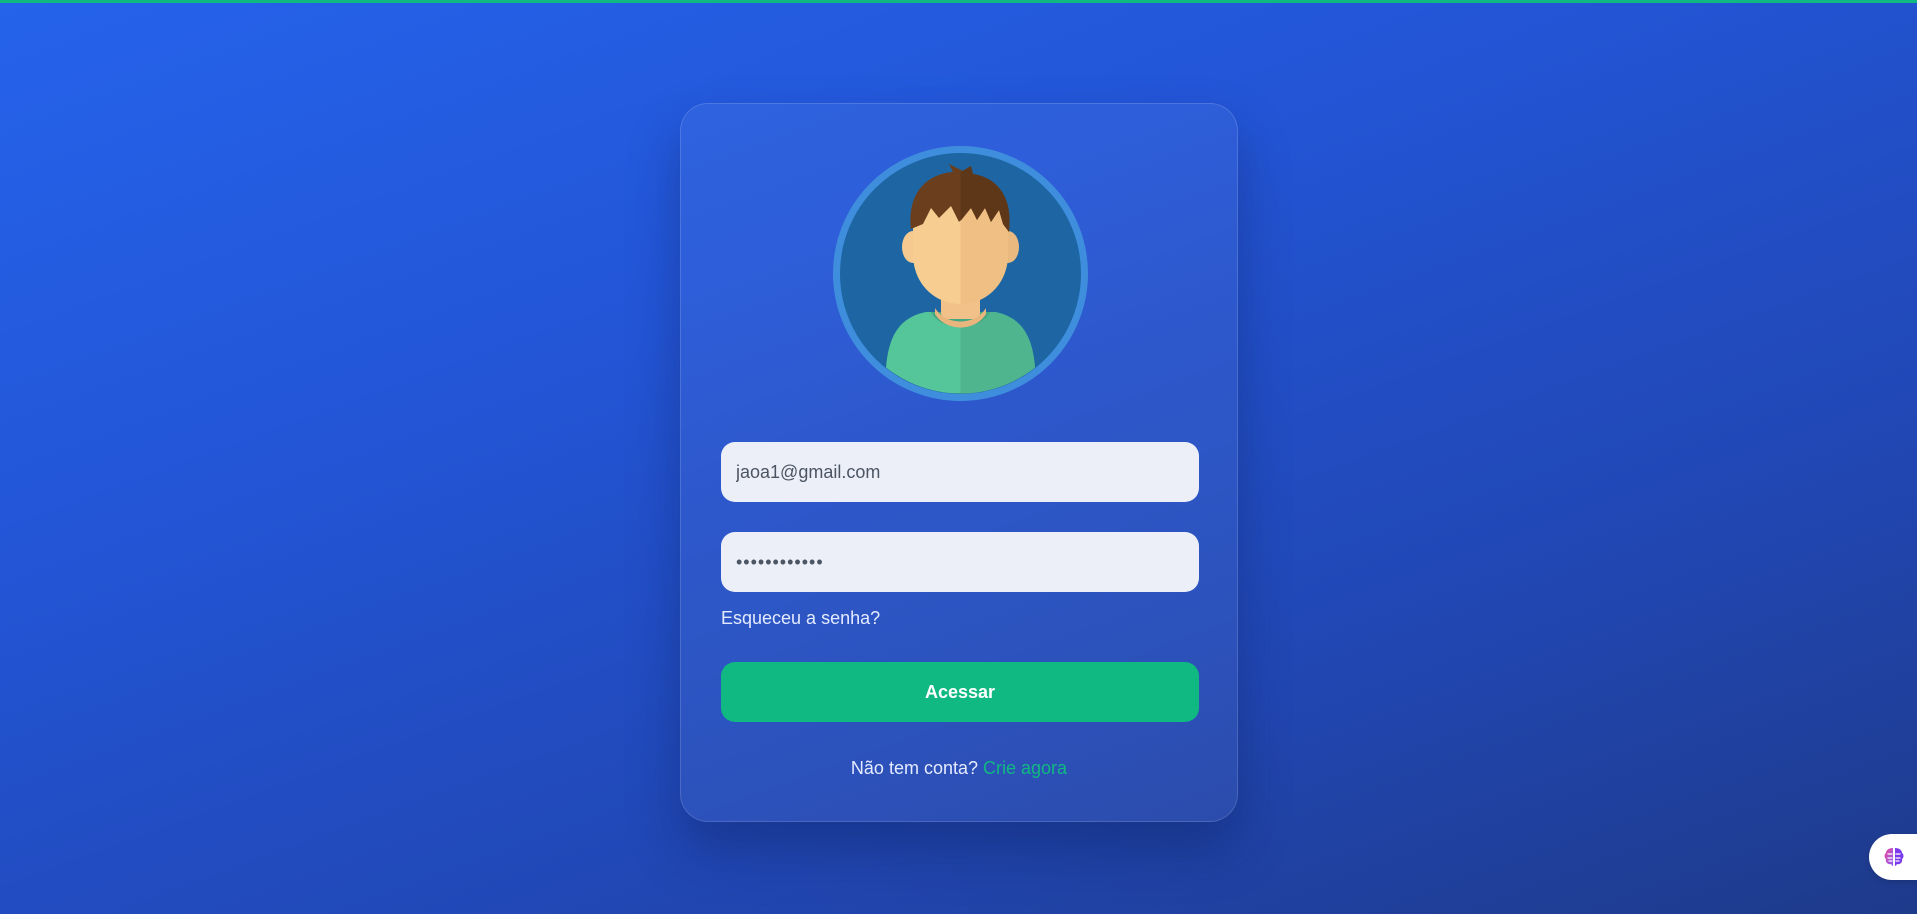 The image size is (1917, 917). I want to click on floating-assistant-button, so click(1893, 857).